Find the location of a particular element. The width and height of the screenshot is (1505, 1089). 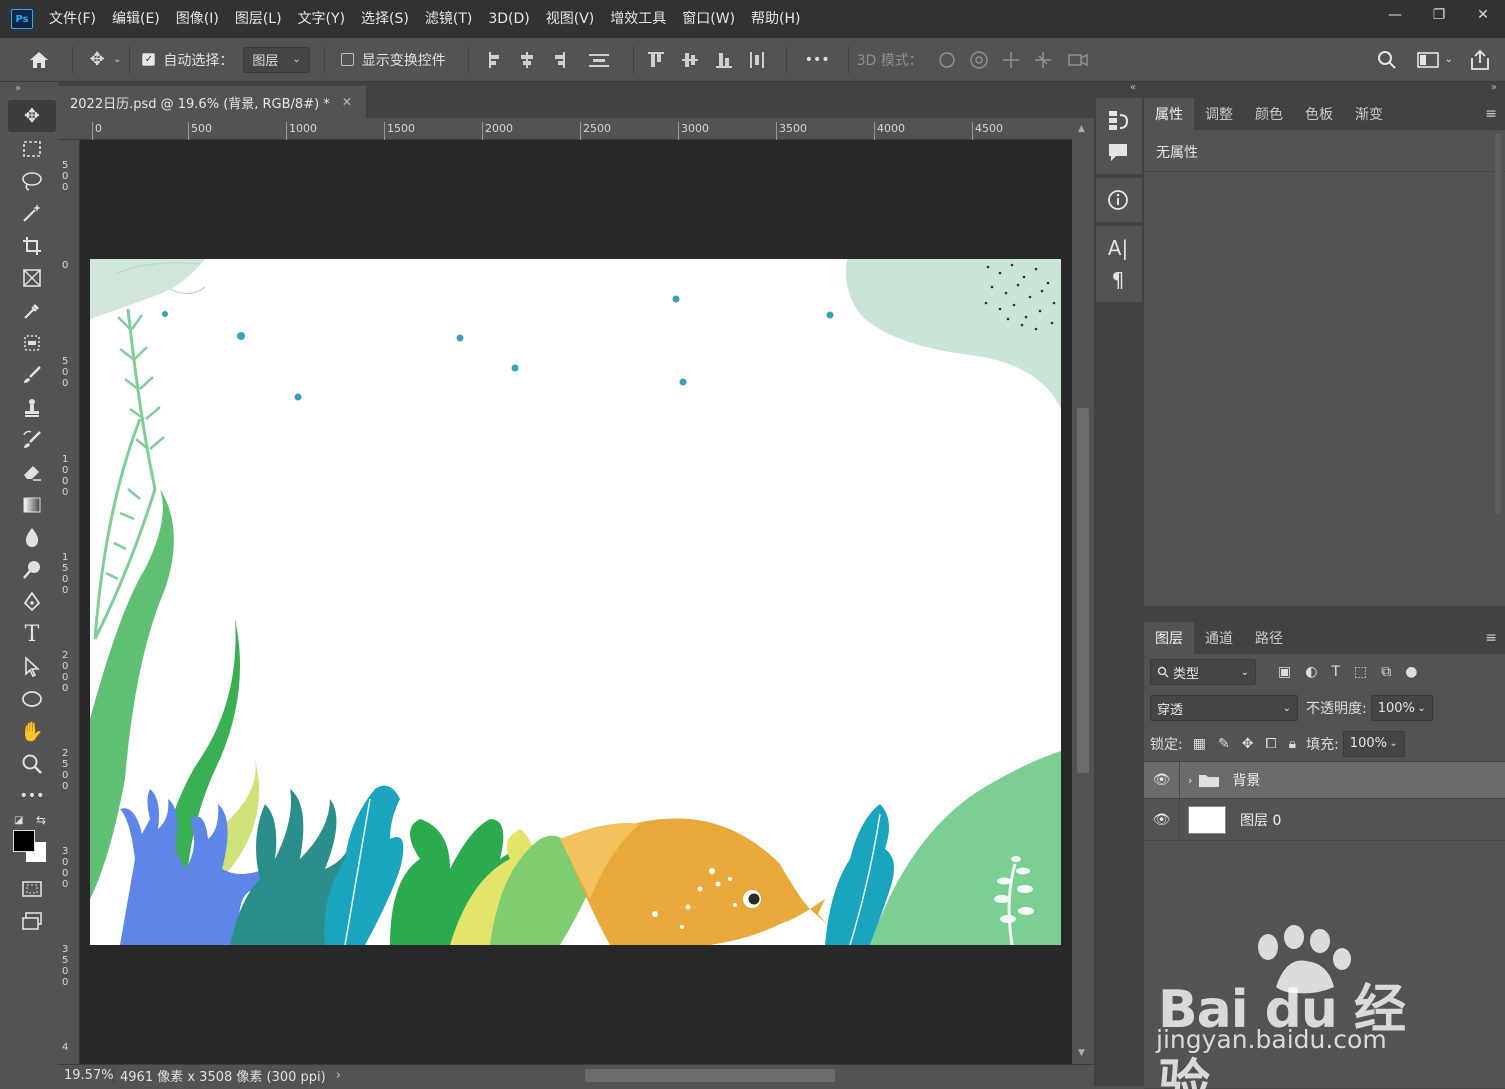

zoom-tool is located at coordinates (32, 764).